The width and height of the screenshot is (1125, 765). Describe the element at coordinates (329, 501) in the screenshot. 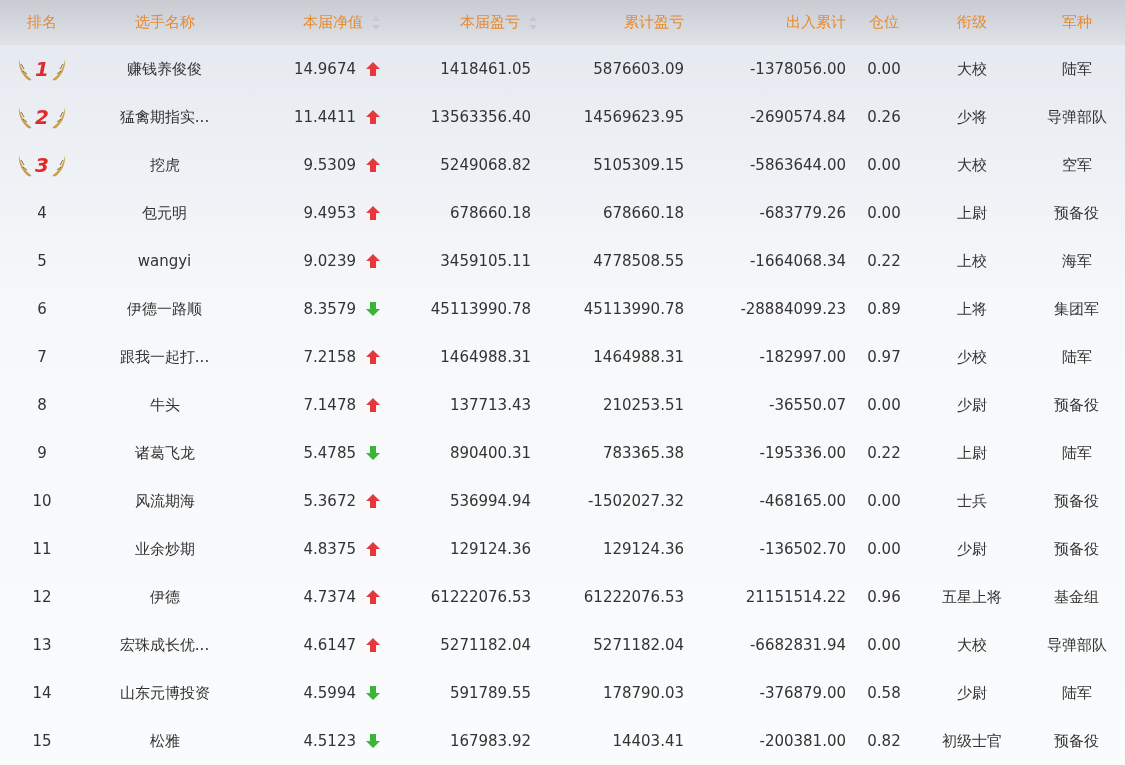

I see `net-value: 5.3672` at that location.